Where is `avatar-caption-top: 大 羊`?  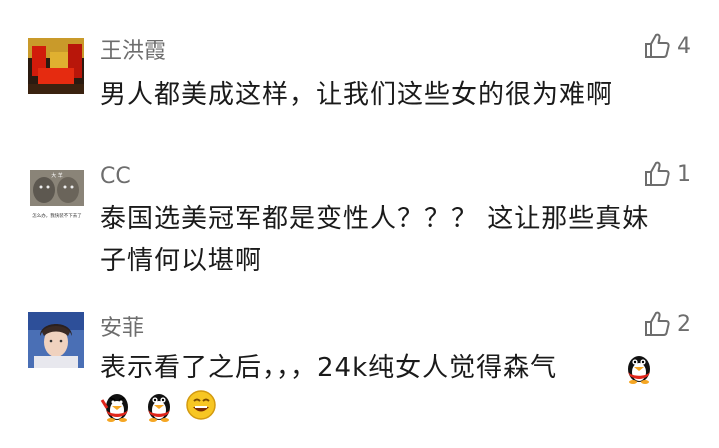 avatar-caption-top: 大 羊 is located at coordinates (57, 175).